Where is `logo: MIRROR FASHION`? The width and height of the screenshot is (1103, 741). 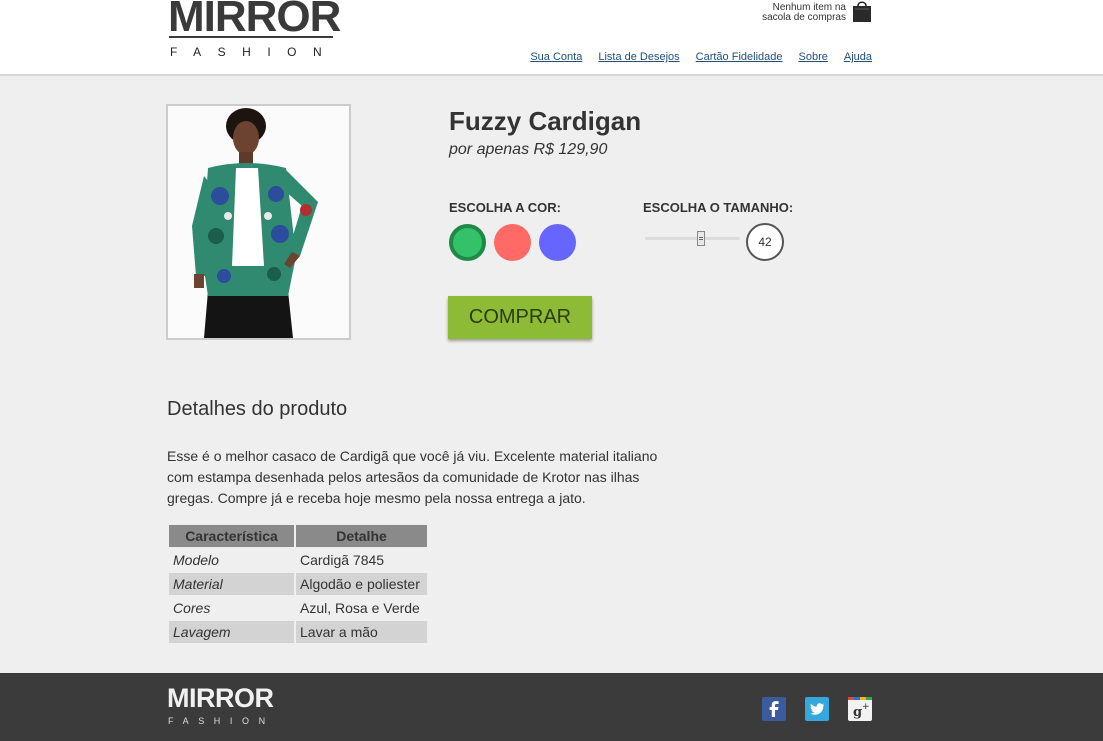 logo: MIRROR FASHION is located at coordinates (254, 31).